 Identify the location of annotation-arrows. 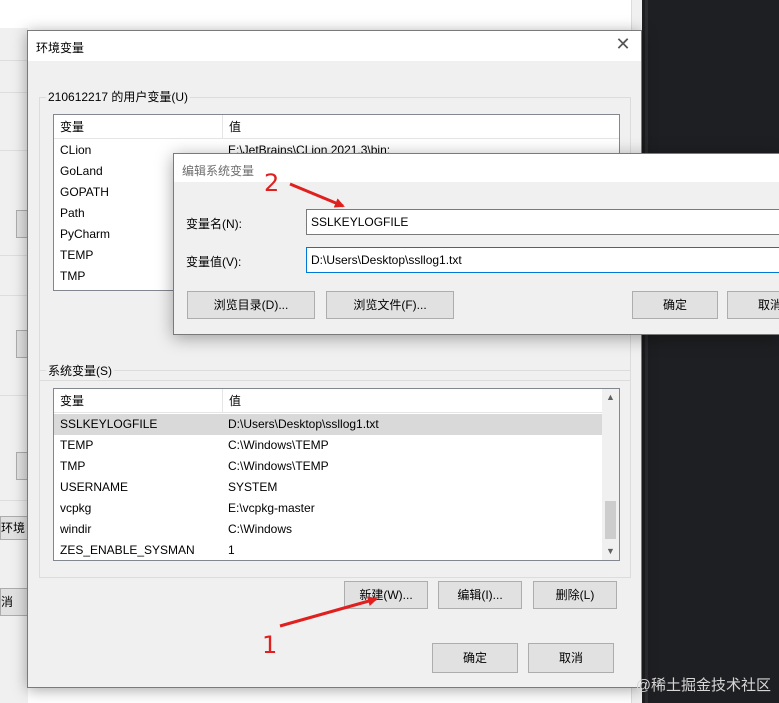
(328, 405).